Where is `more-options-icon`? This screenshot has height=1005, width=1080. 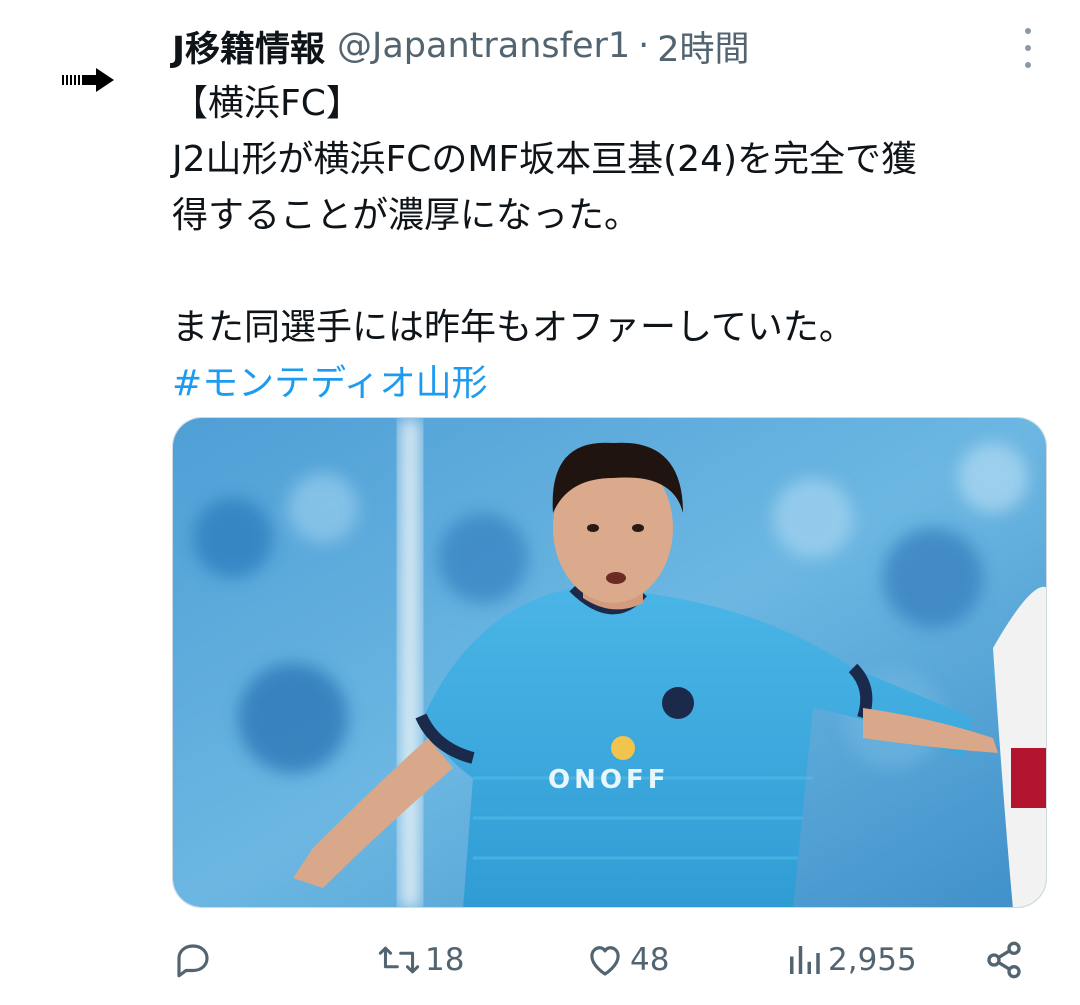 more-options-icon is located at coordinates (1028, 48).